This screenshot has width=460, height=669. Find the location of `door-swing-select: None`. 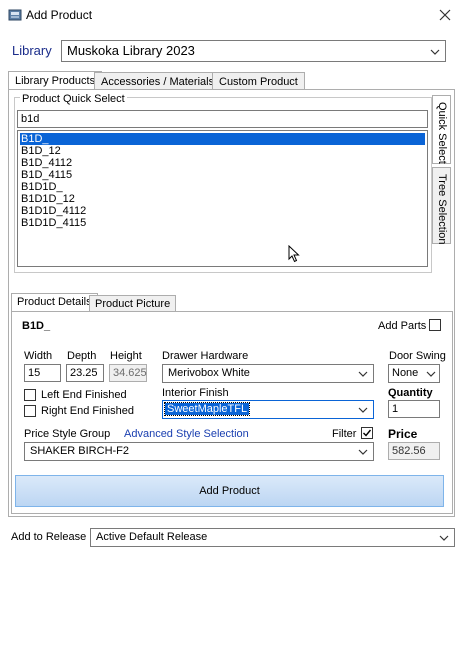

door-swing-select: None is located at coordinates (414, 373).